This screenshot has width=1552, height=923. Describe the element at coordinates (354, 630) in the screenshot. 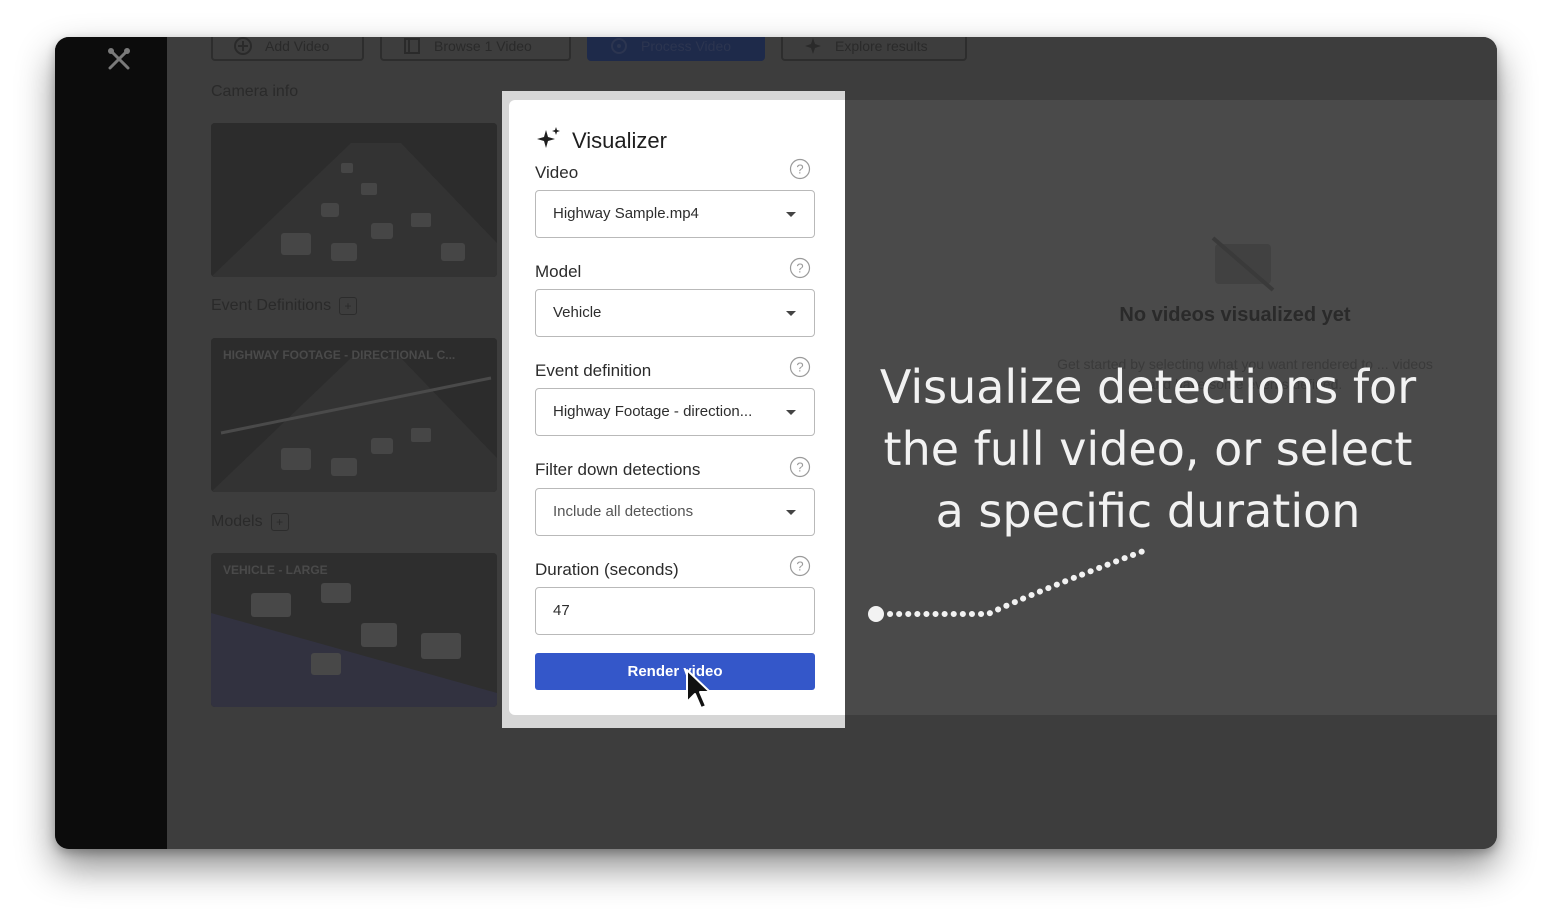

I see `model-thumbnail: VEHICLE - LARGE` at that location.